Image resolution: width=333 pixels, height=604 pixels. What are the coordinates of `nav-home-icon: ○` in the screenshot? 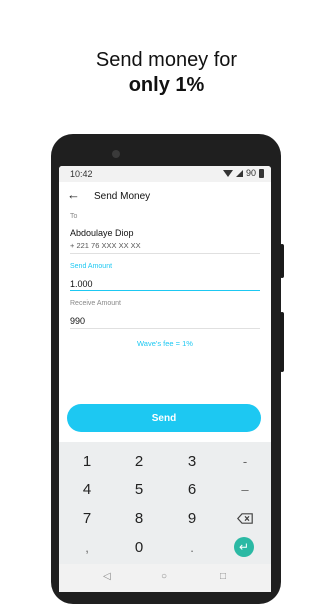 It's located at (164, 576).